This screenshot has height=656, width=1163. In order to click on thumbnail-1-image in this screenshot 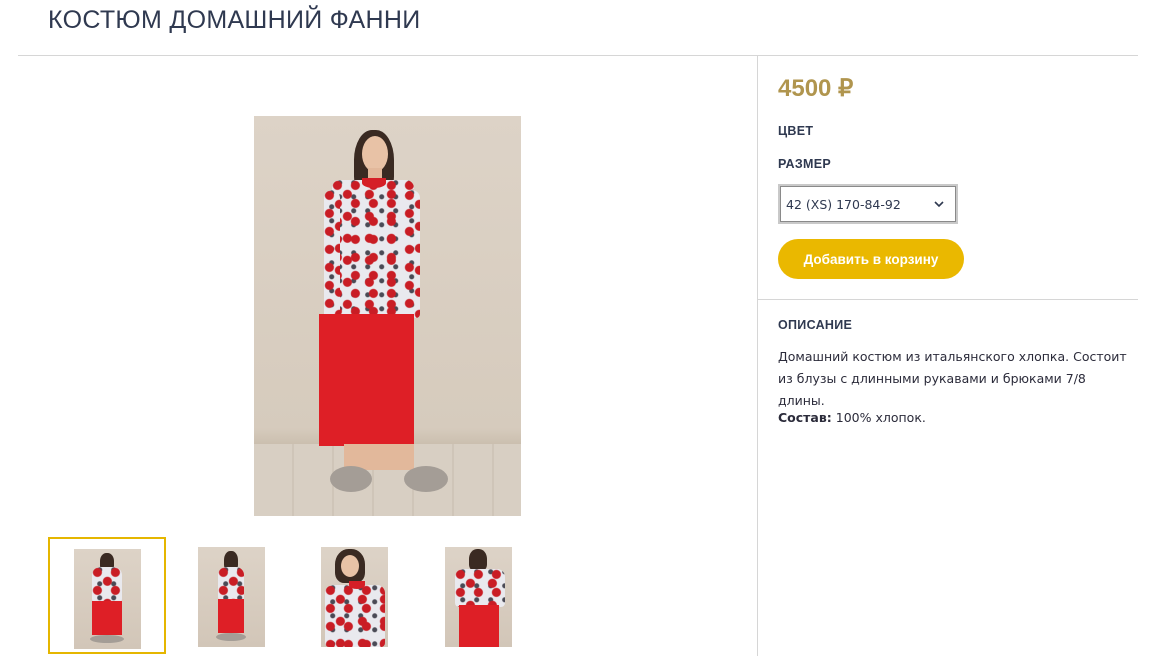, I will do `click(107, 599)`.